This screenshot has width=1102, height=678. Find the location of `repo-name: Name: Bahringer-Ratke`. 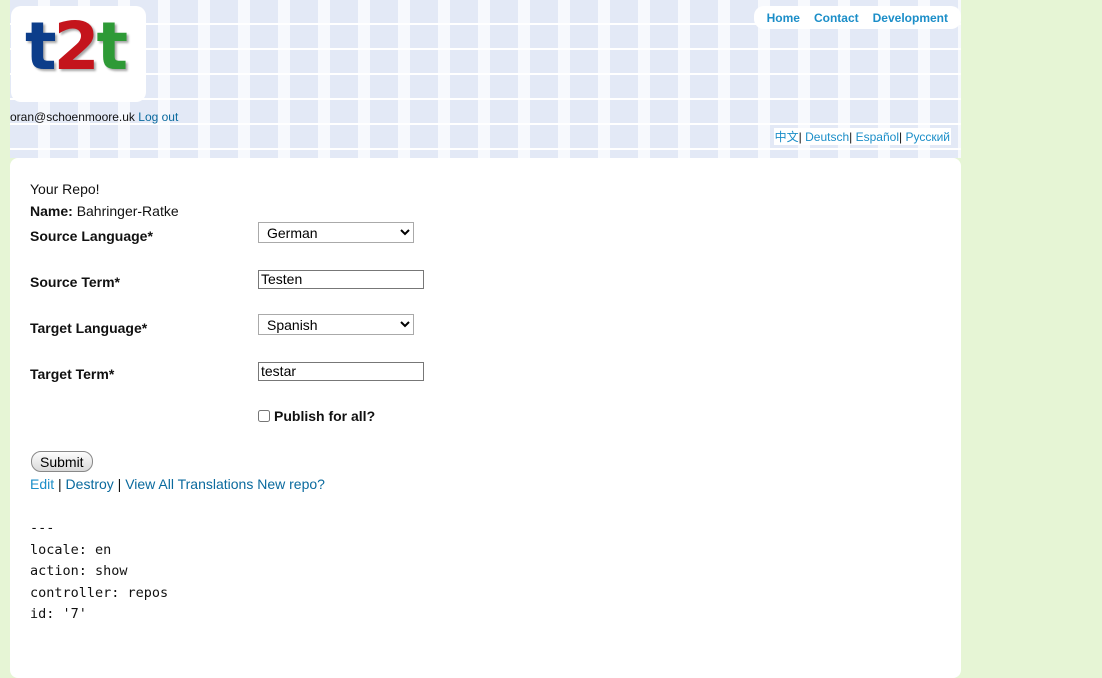

repo-name: Name: Bahringer-Ratke is located at coordinates (104, 211).